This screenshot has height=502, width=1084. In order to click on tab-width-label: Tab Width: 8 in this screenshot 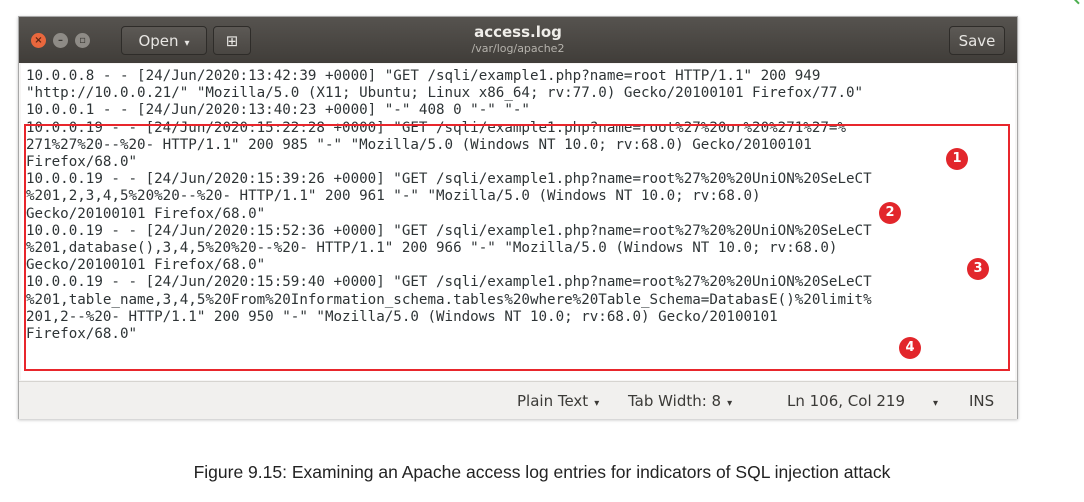, I will do `click(675, 401)`.